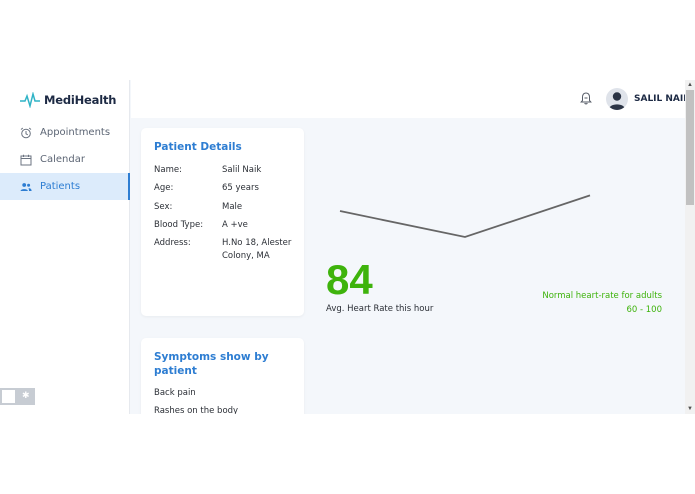 The width and height of the screenshot is (695, 494). I want to click on bell-icon, so click(586, 98).